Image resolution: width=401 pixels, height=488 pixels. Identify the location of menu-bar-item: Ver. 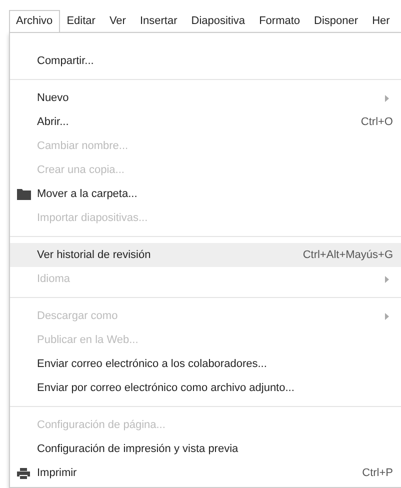
(117, 21).